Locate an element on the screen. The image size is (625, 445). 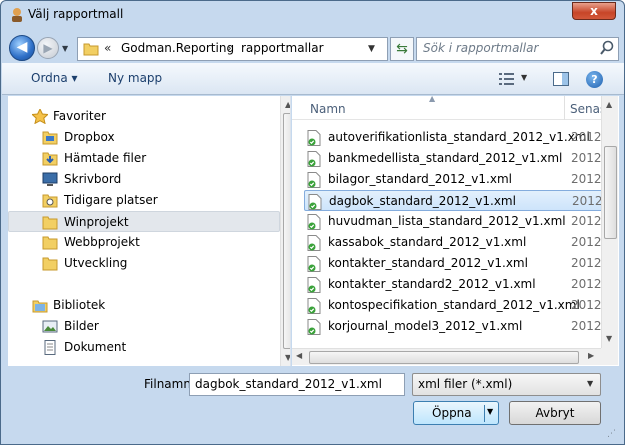
preview-pane-icon is located at coordinates (561, 80).